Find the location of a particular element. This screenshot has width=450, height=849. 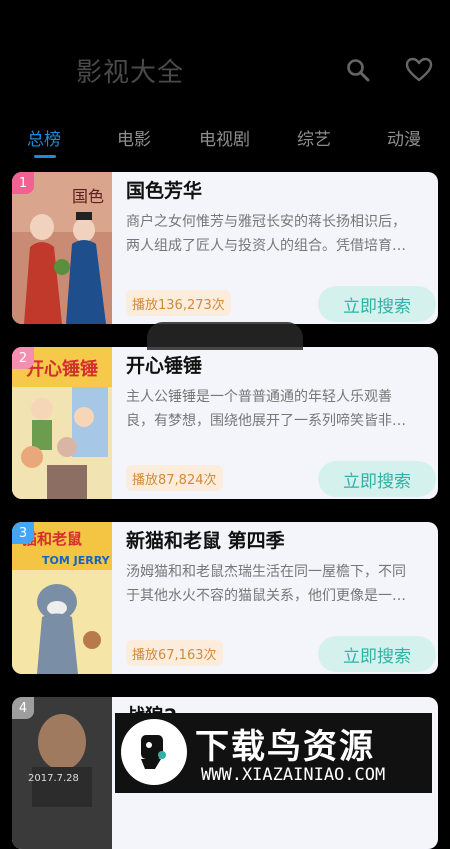

item-title: 国色芳华 is located at coordinates (164, 191).